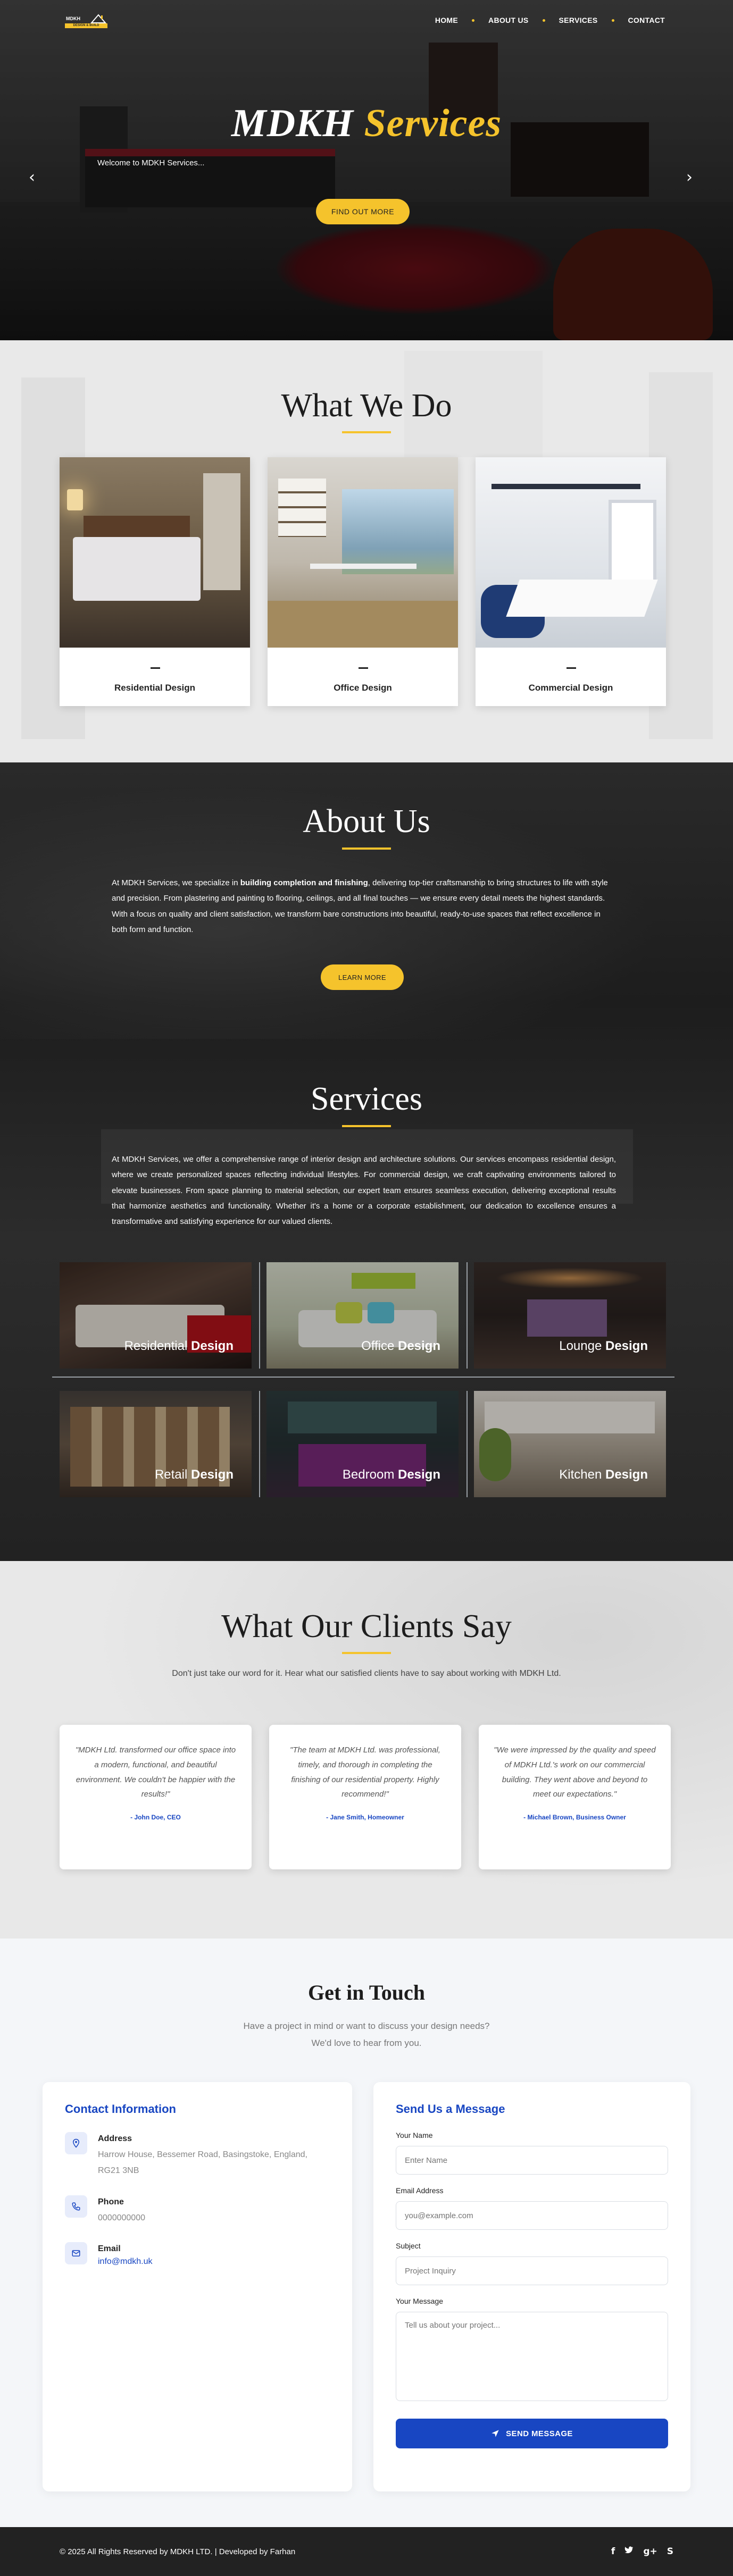 The height and width of the screenshot is (2576, 733). Describe the element at coordinates (532, 2356) in the screenshot. I see `message-textarea` at that location.